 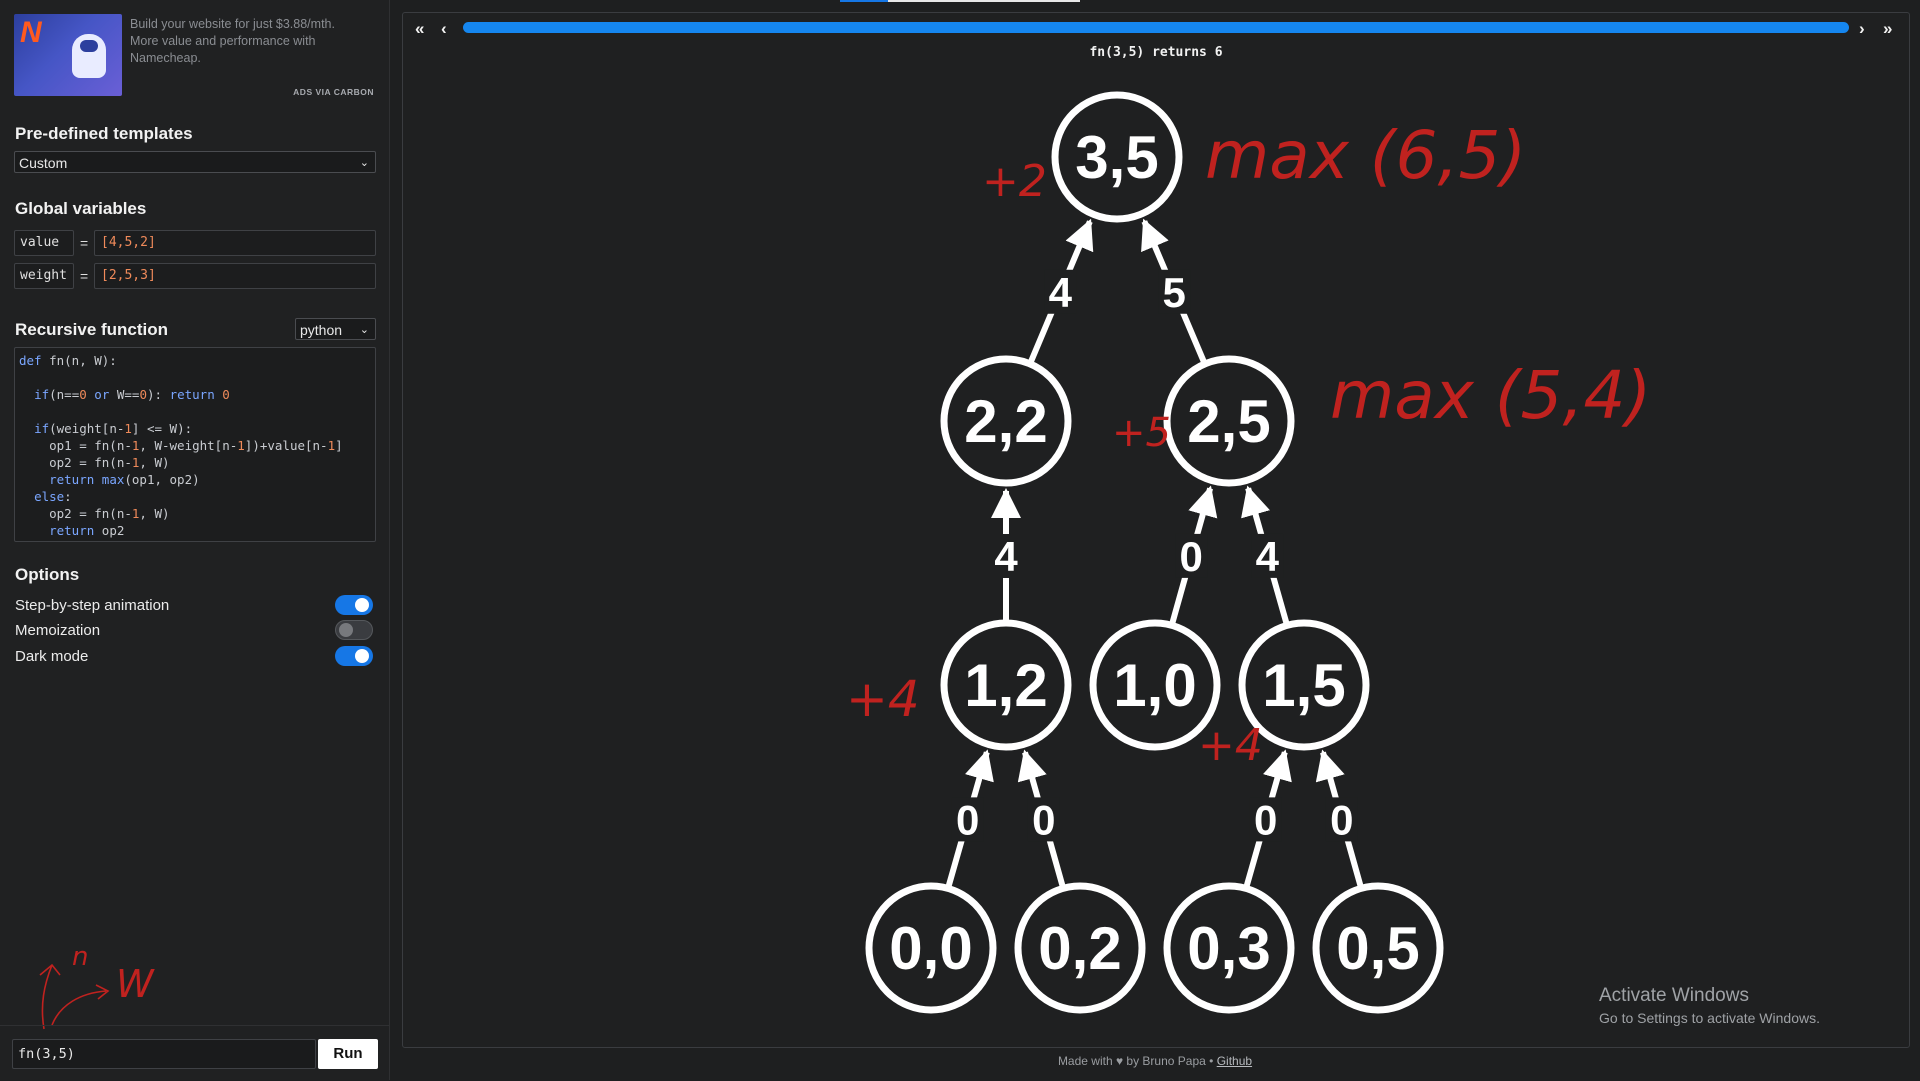 I want to click on tree-node: 2,5, so click(x=1229, y=421).